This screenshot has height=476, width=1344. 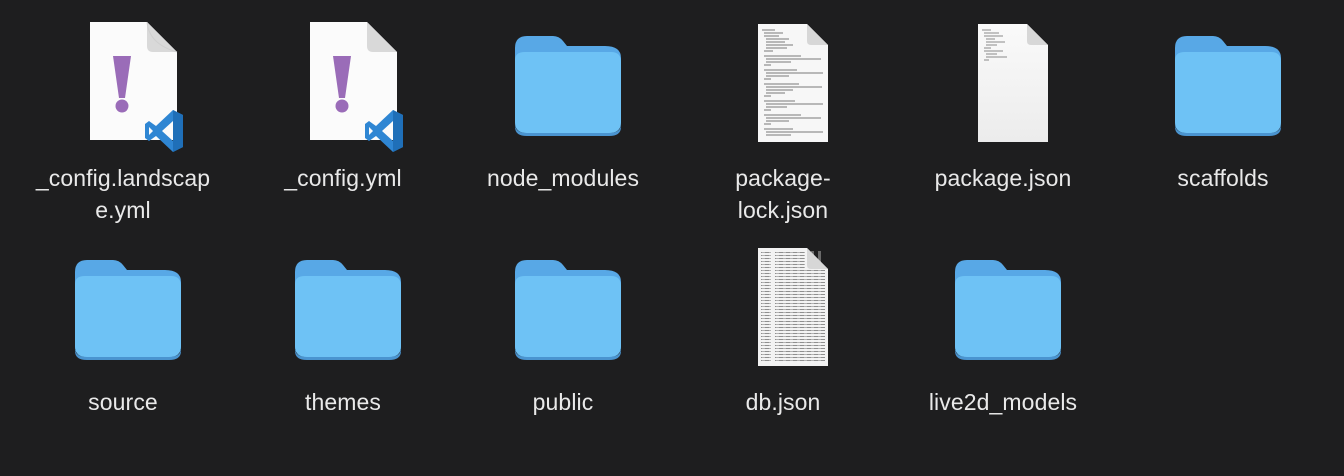 I want to click on file-item-config: _config.yml, so click(x=343, y=122).